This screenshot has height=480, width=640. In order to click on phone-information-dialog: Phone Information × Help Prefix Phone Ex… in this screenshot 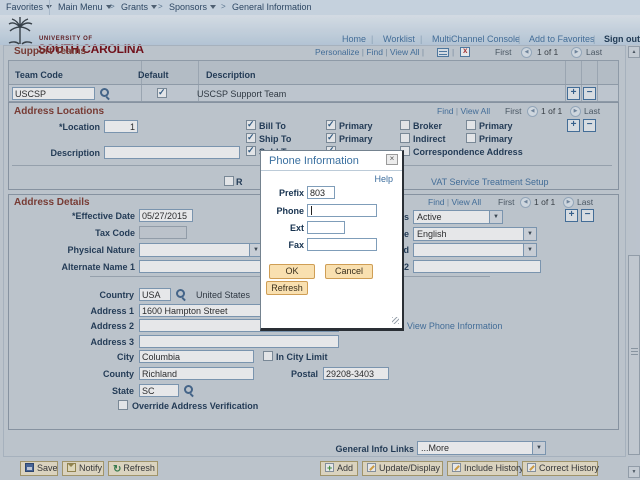, I will do `click(332, 240)`.